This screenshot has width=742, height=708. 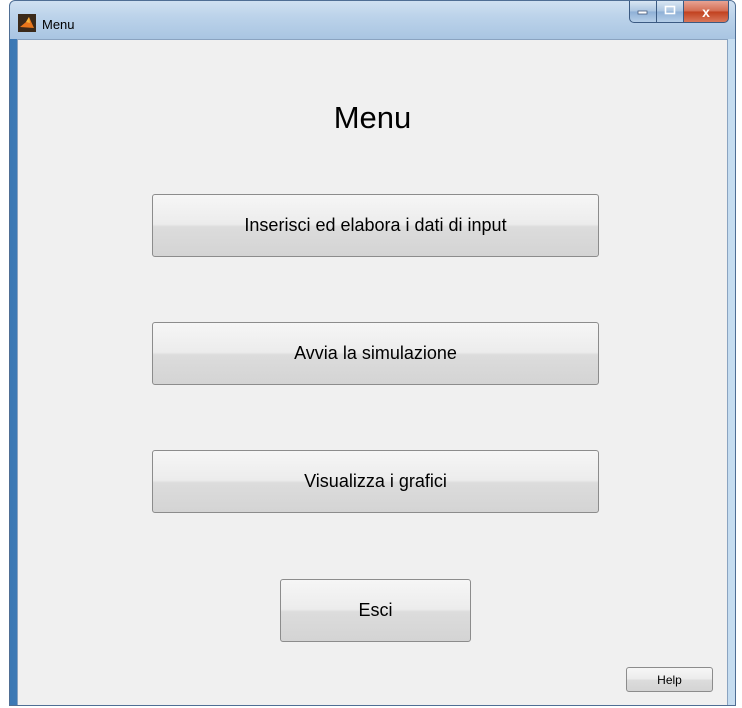 I want to click on start-simulation-button: Avvia la simulazione, so click(x=375, y=353).